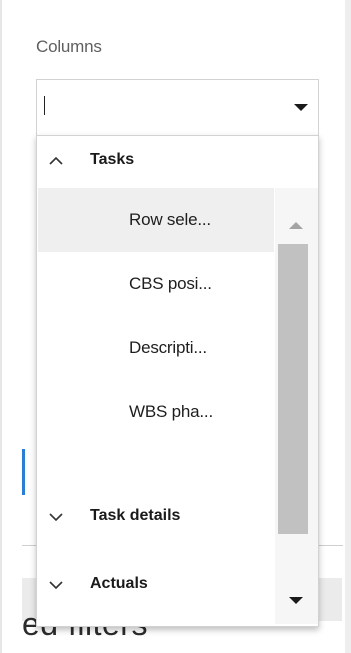 The image size is (351, 653). What do you see at coordinates (23, 472) in the screenshot?
I see `background-accent-bar` at bounding box center [23, 472].